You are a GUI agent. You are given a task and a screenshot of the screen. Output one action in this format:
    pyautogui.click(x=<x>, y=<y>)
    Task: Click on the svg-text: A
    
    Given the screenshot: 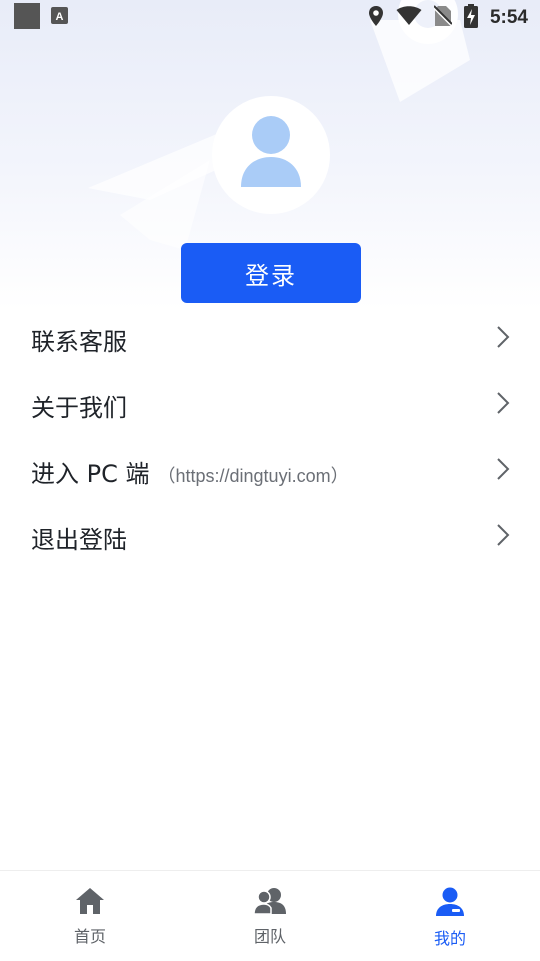 What is the action you would take?
    pyautogui.click(x=60, y=17)
    